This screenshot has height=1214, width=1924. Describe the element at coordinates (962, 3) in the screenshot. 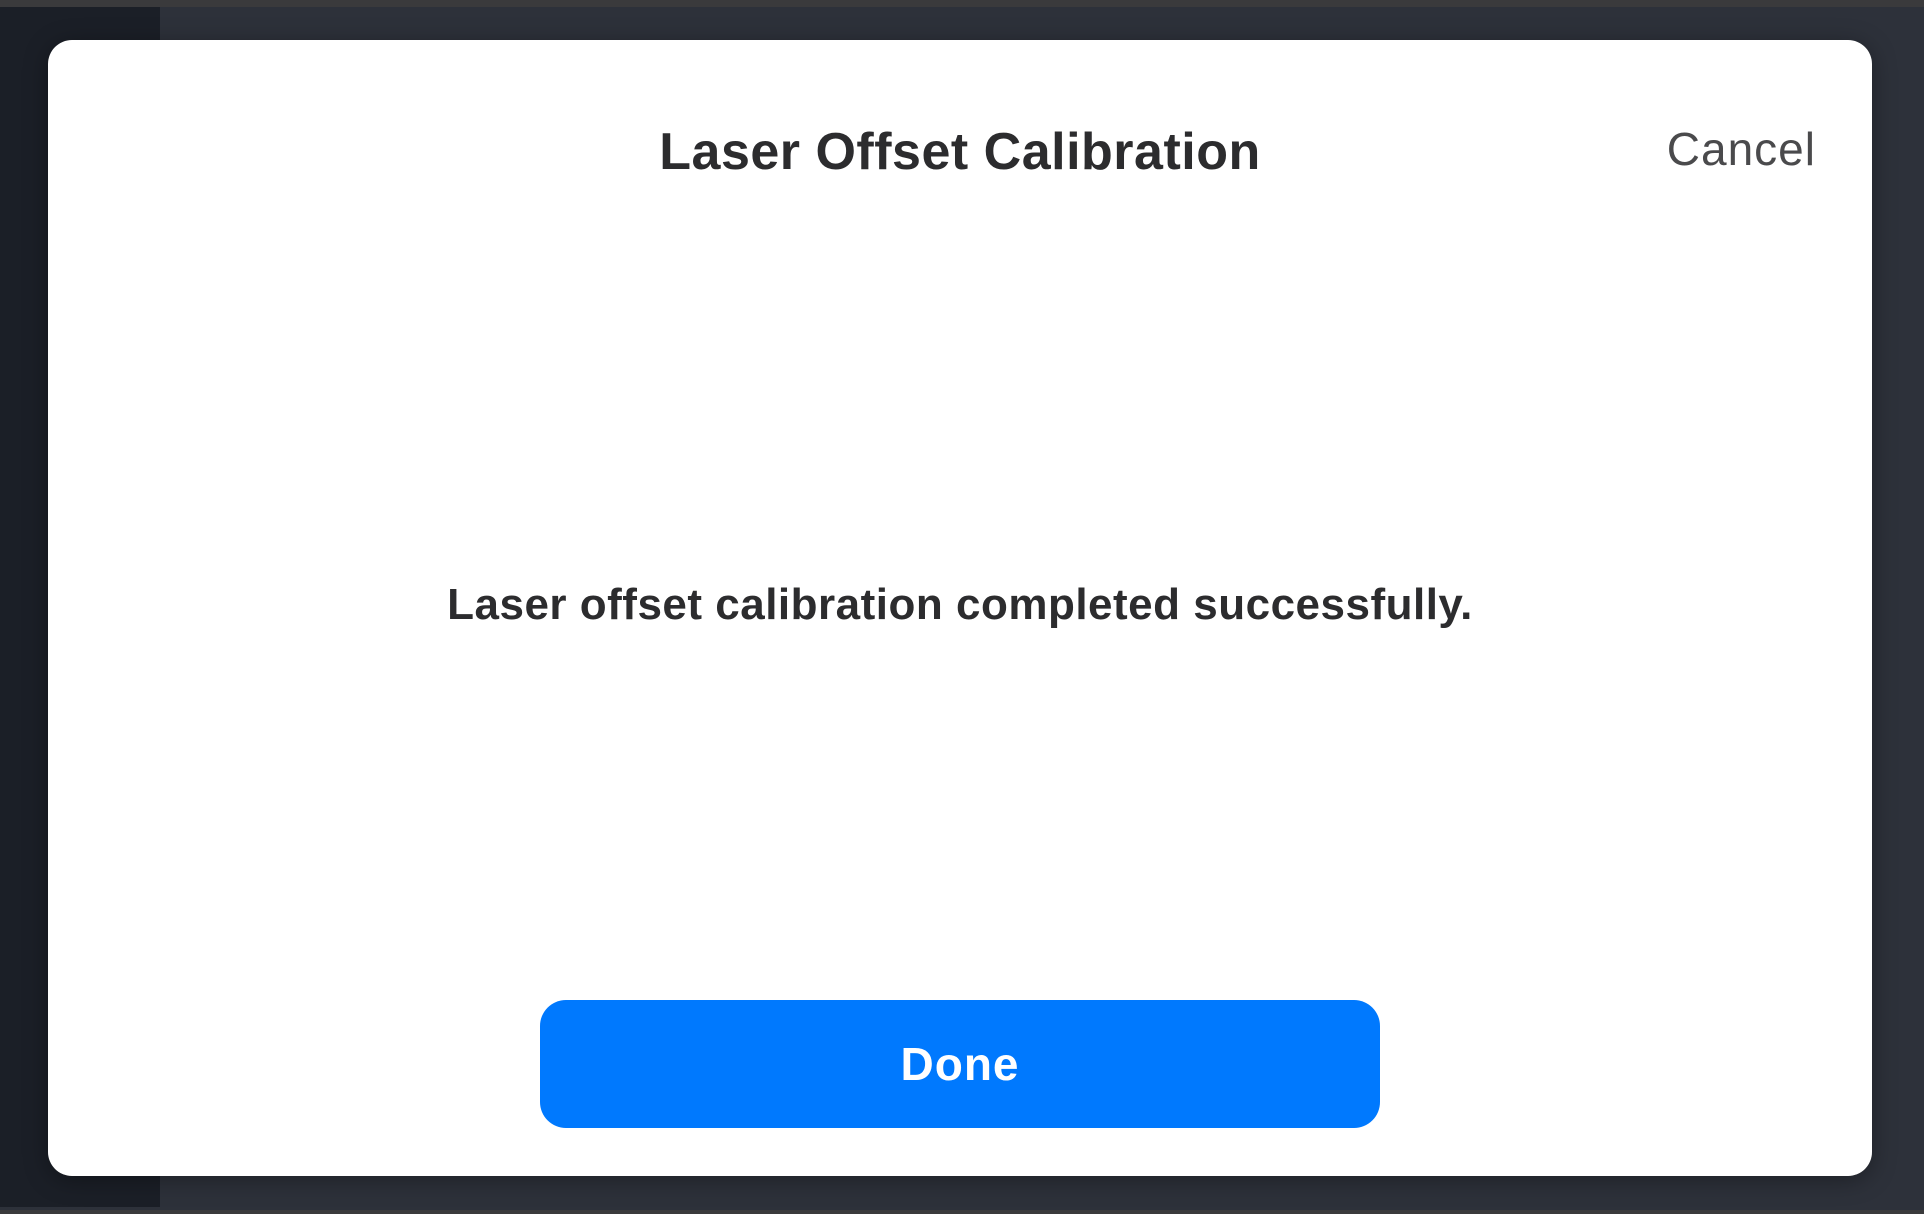

I see `window-top-edge` at that location.